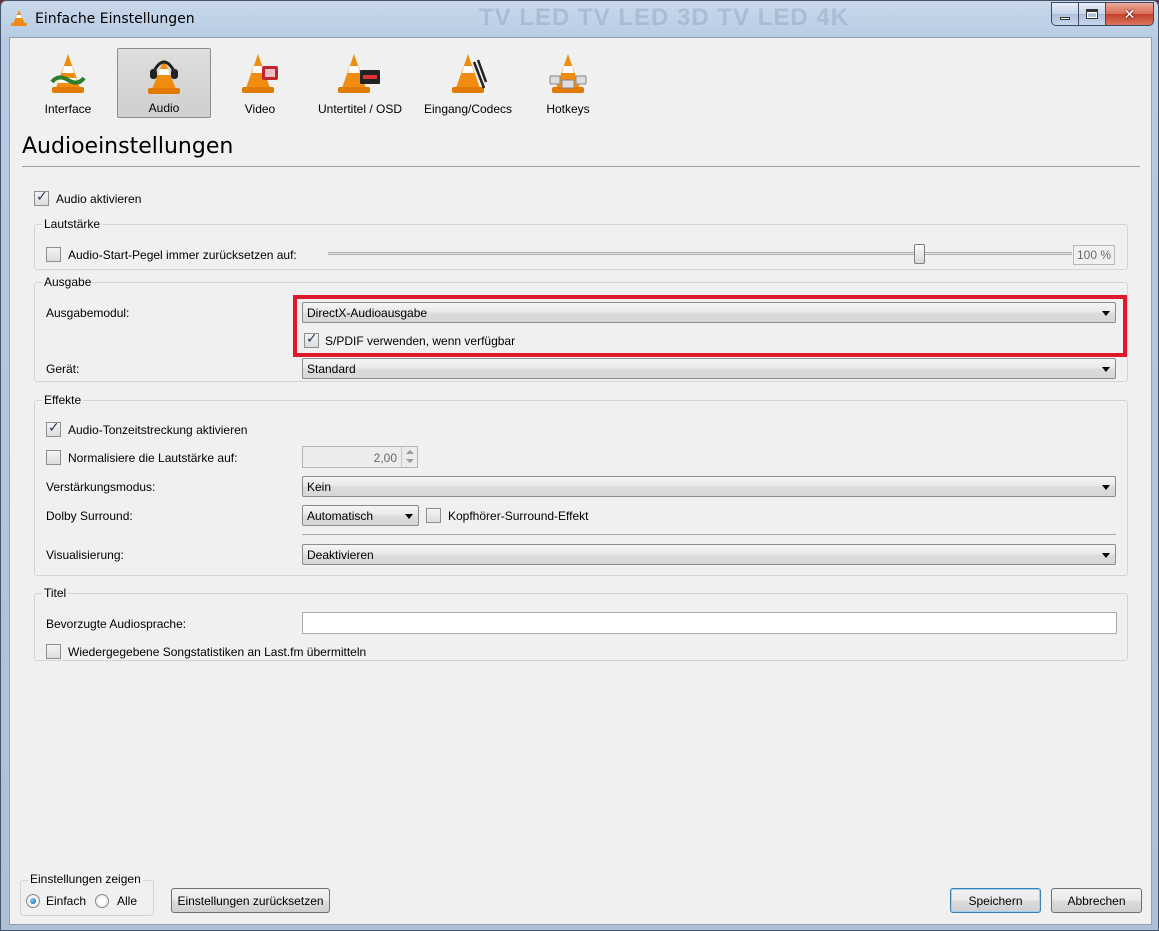  I want to click on spin-down-icon, so click(409, 462).